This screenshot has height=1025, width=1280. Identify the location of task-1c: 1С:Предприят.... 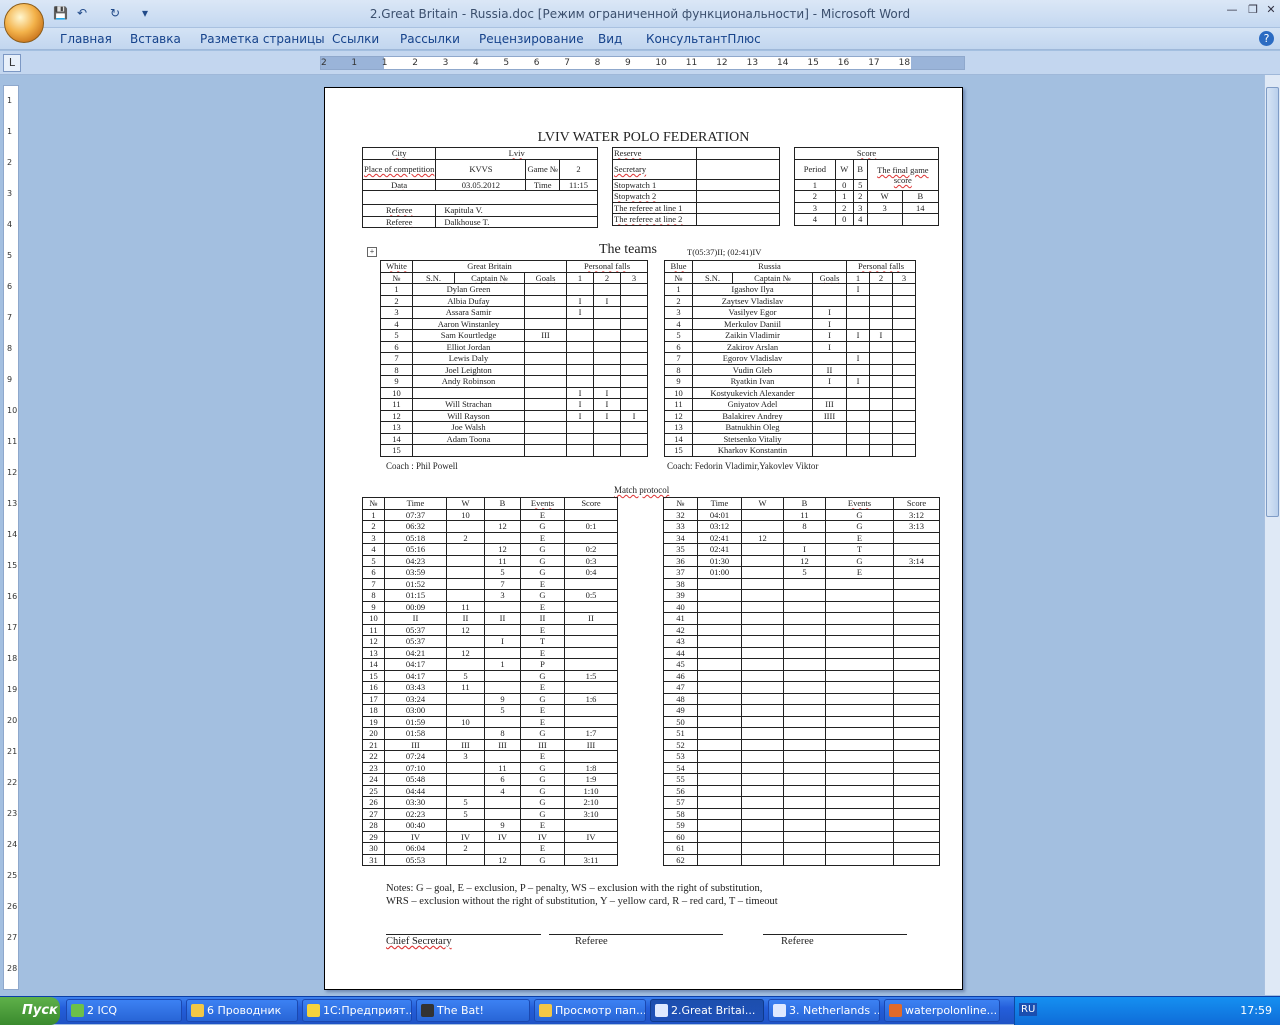
(357, 1010).